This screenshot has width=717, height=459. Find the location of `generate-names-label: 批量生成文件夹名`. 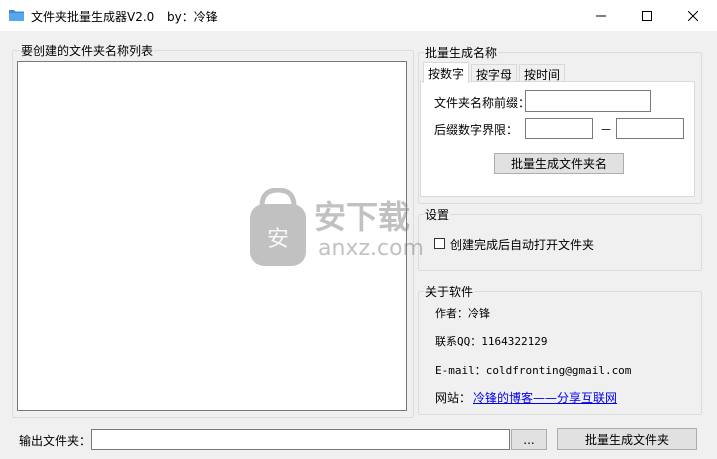

generate-names-label: 批量生成文件夹名 is located at coordinates (558, 164).